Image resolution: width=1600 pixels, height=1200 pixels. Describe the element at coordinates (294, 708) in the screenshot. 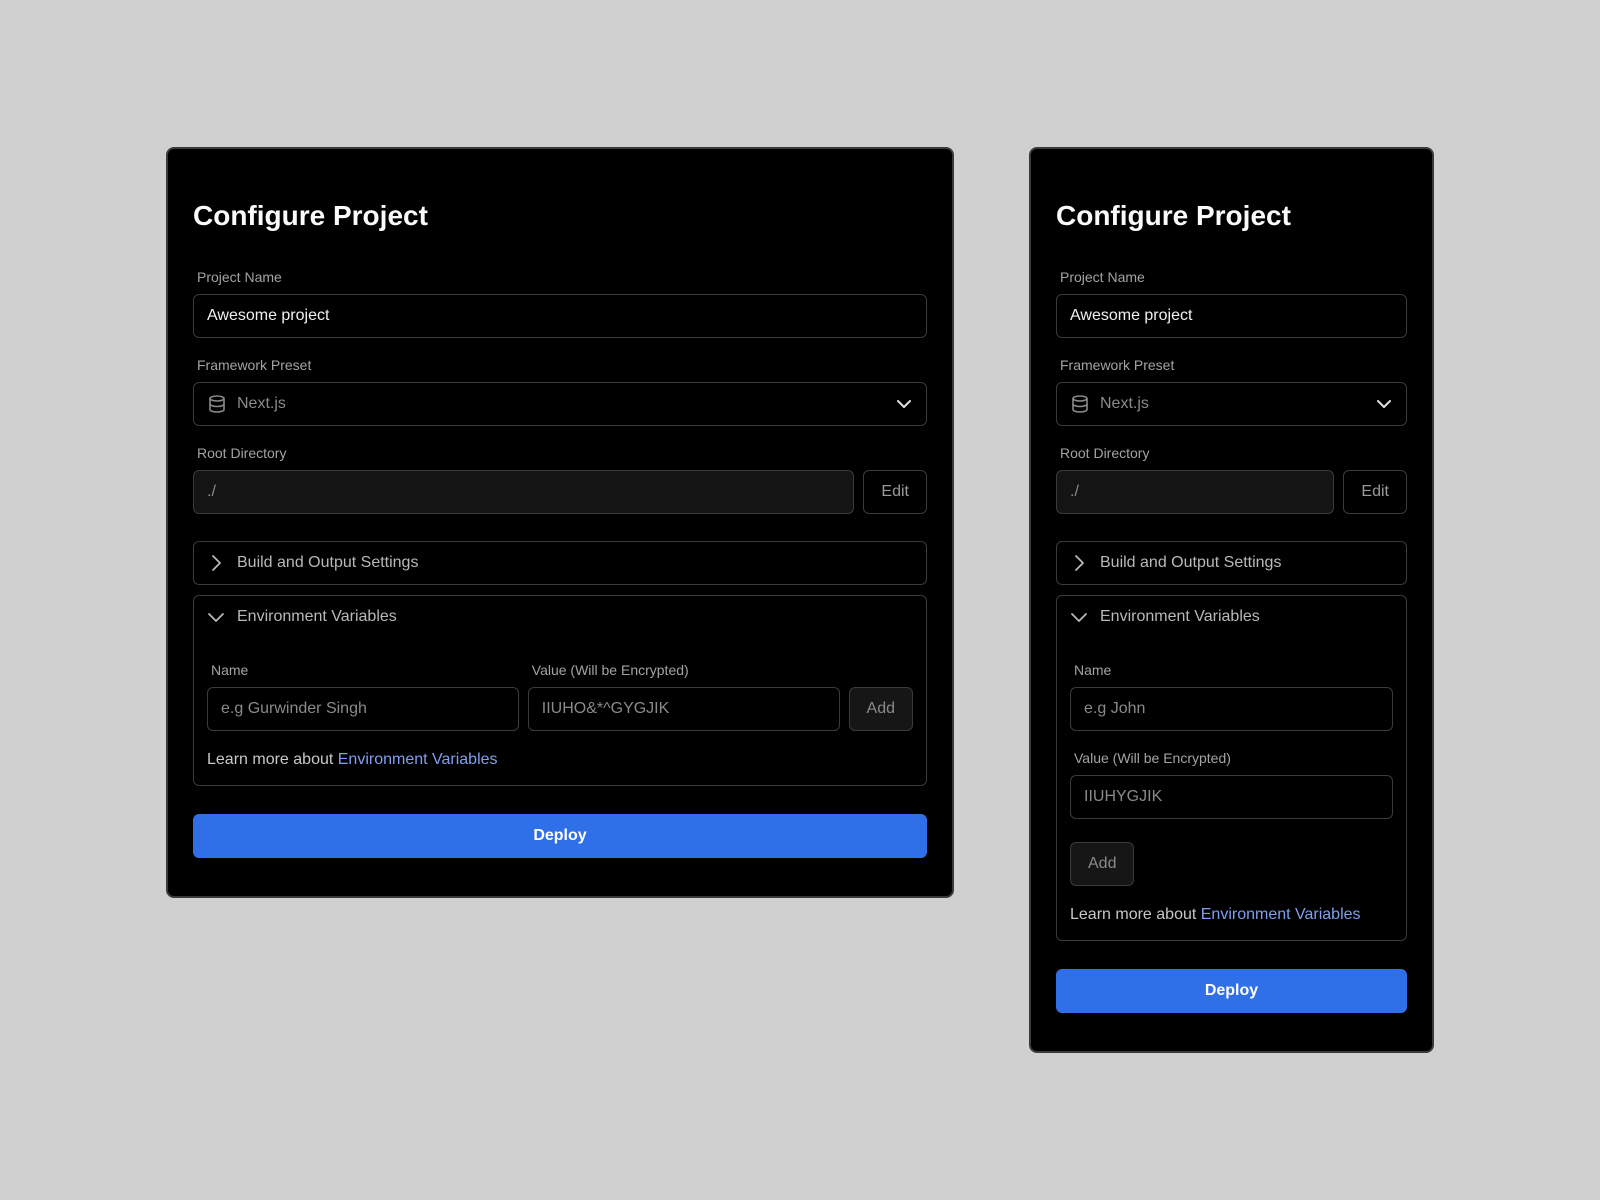

I see `env-name-placeholder: e.g Gurwinder Singh` at that location.